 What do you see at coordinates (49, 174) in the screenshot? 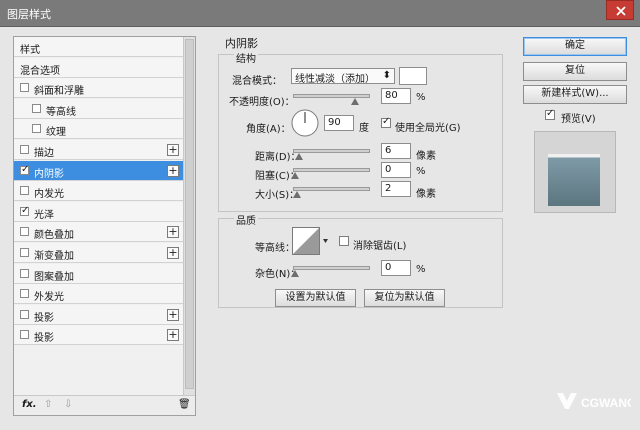
I see `sidebar-item-label: 内阴影` at bounding box center [49, 174].